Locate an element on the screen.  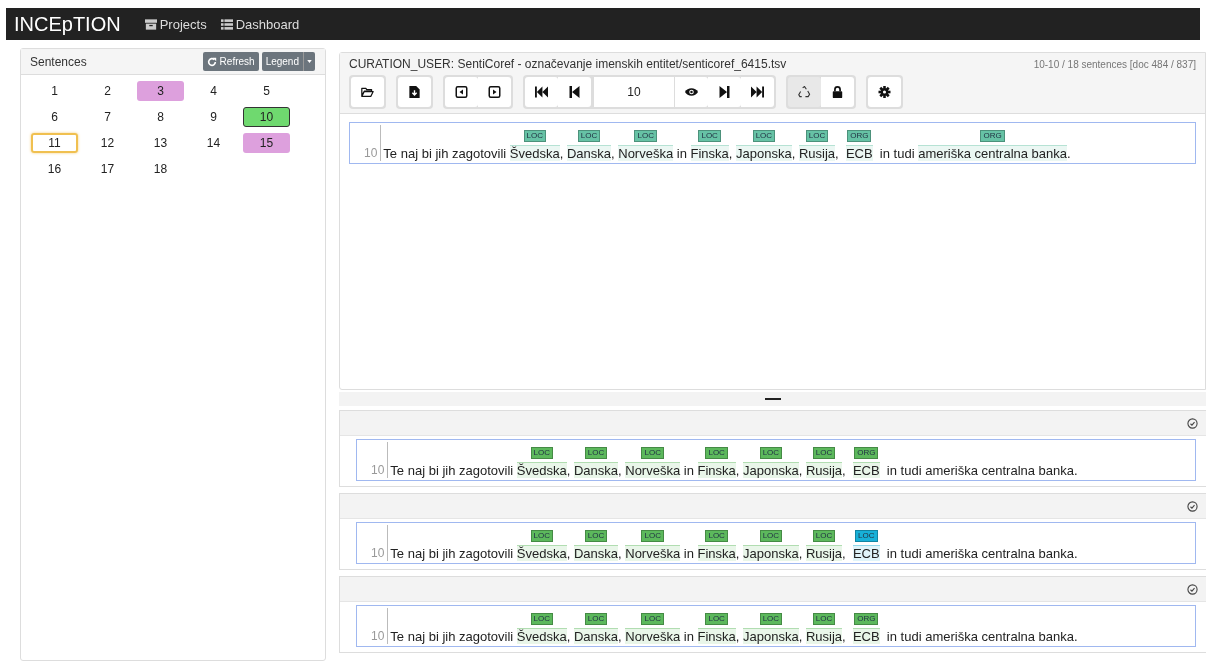
panel-title: Sentences is located at coordinates (58, 61).